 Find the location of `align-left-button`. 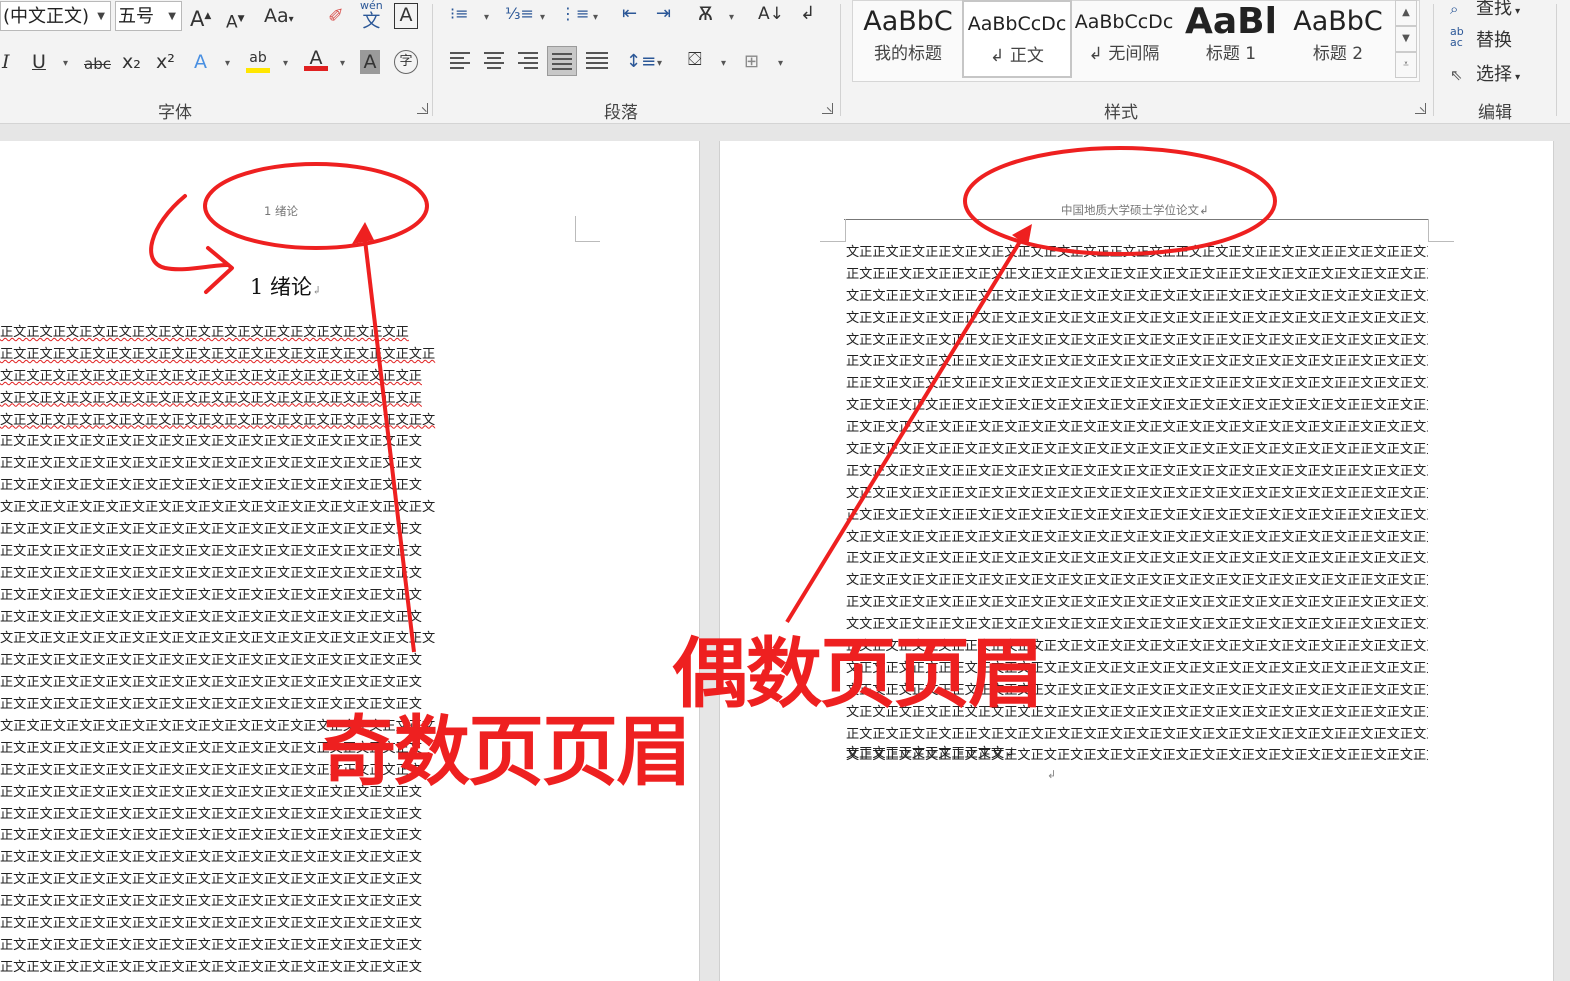

align-left-button is located at coordinates (461, 61).